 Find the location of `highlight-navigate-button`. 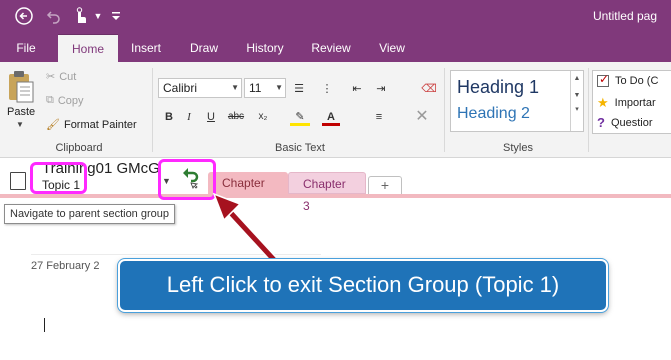

highlight-navigate-button is located at coordinates (187, 179).